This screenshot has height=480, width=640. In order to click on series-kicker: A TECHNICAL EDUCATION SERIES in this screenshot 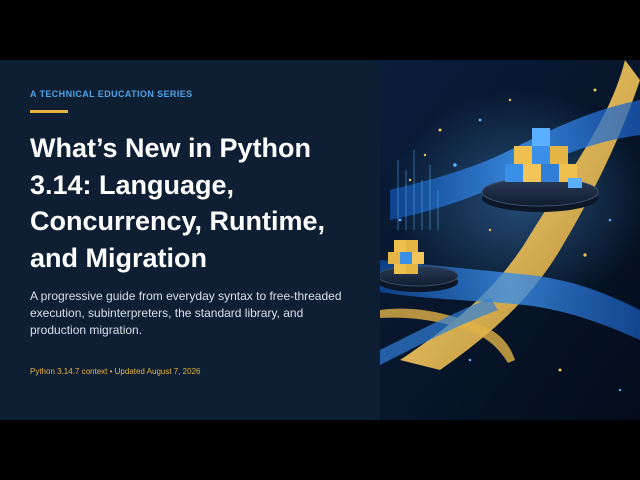, I will do `click(111, 94)`.